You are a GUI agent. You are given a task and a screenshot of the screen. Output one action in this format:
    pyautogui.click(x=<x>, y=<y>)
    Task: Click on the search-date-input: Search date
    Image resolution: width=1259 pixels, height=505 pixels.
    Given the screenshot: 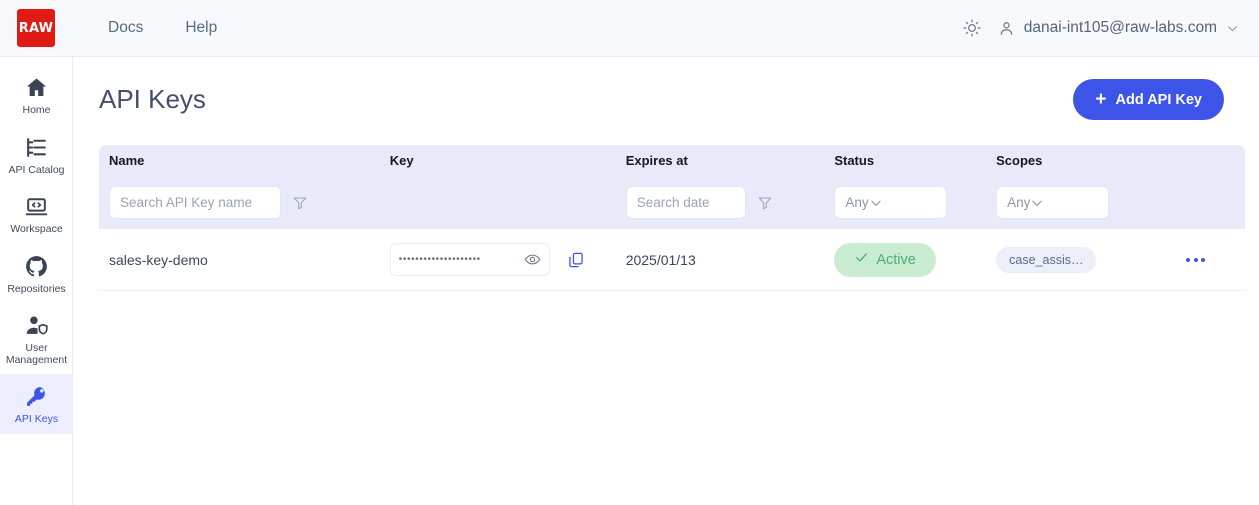 What is the action you would take?
    pyautogui.click(x=685, y=202)
    